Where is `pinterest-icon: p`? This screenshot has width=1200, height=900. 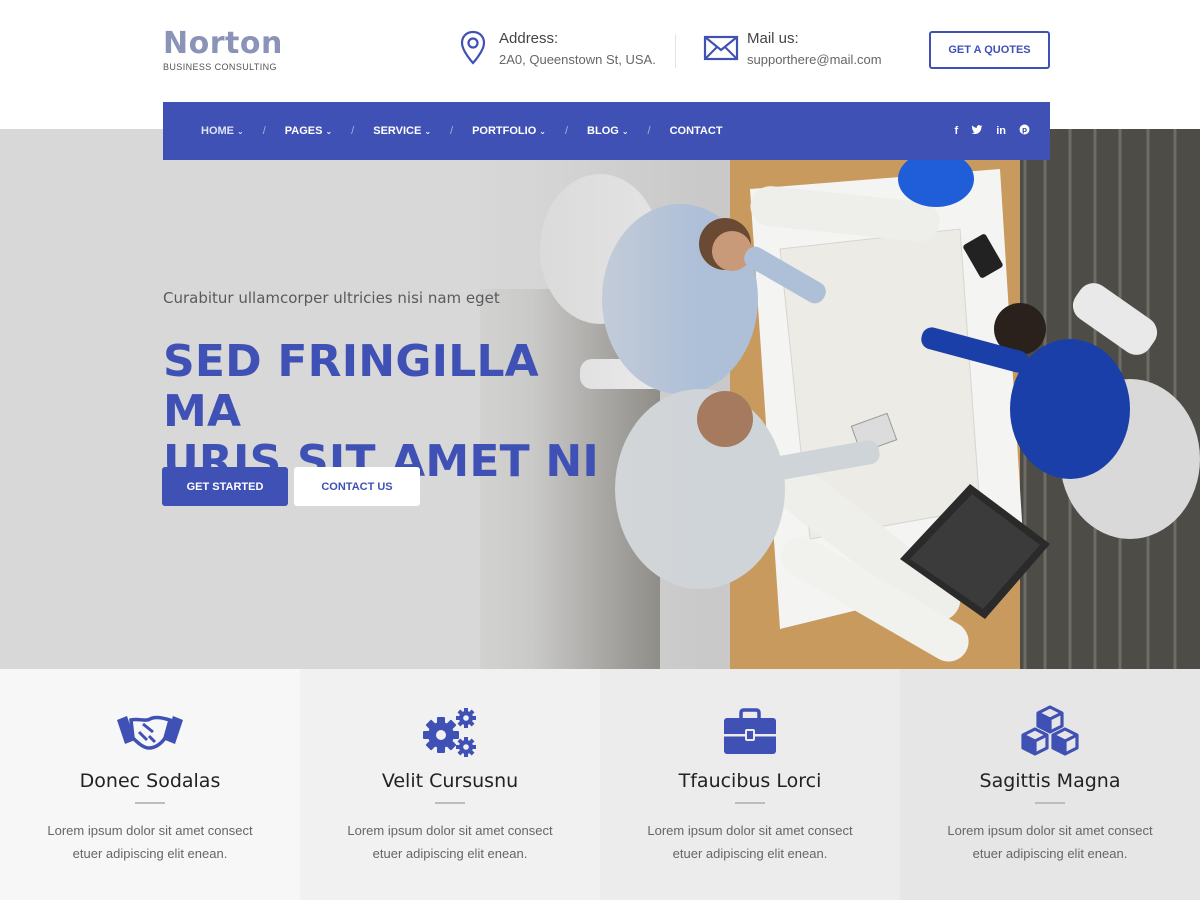 pinterest-icon: p is located at coordinates (1024, 131).